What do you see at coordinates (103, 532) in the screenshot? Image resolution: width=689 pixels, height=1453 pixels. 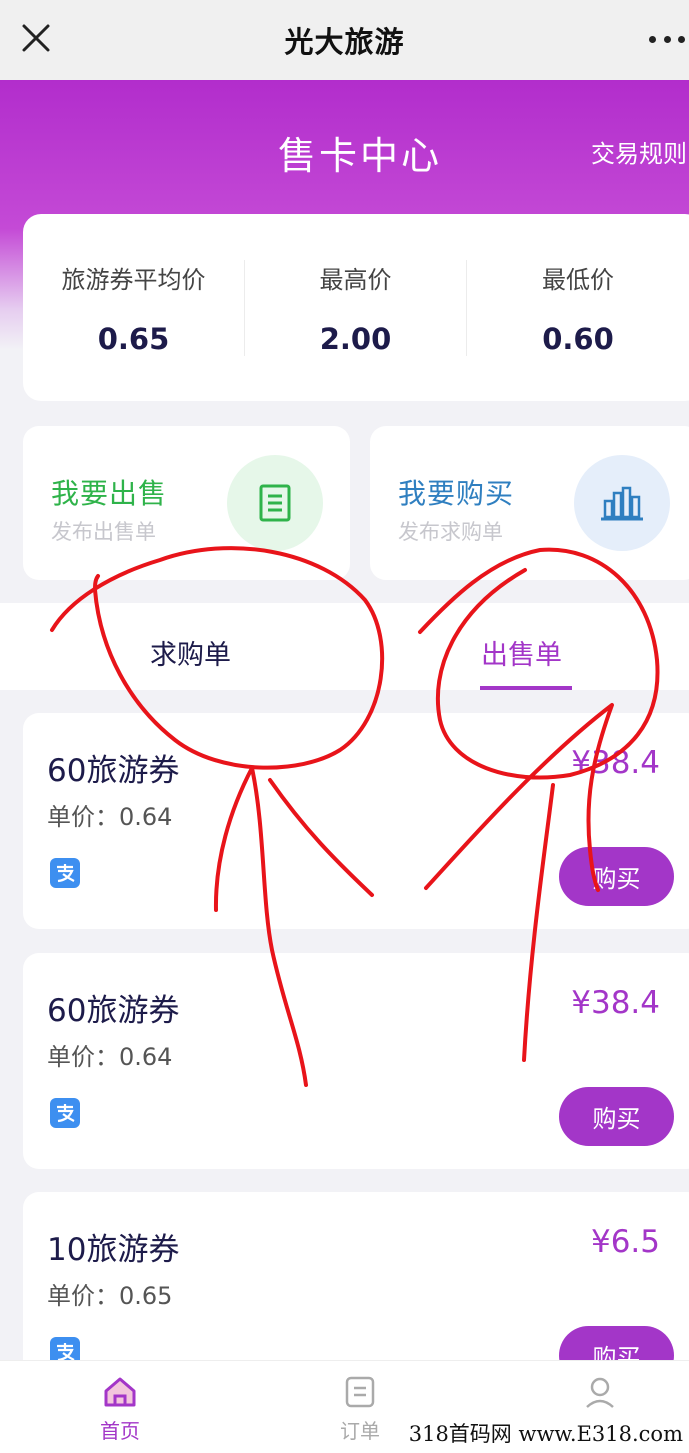 I see `sell-action-subtitle: 发布出售单` at bounding box center [103, 532].